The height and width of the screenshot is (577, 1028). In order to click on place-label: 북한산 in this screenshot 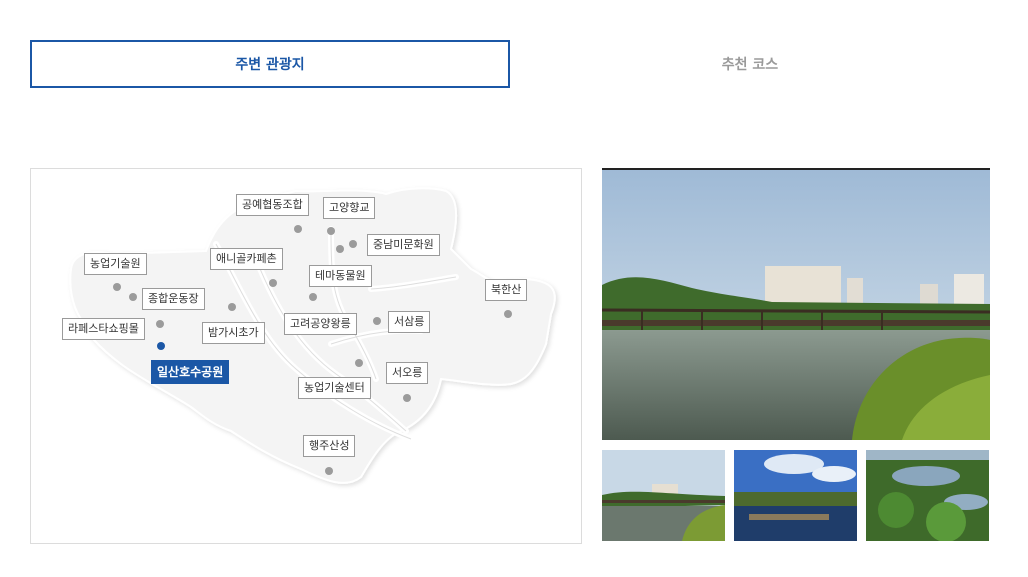, I will do `click(506, 290)`.